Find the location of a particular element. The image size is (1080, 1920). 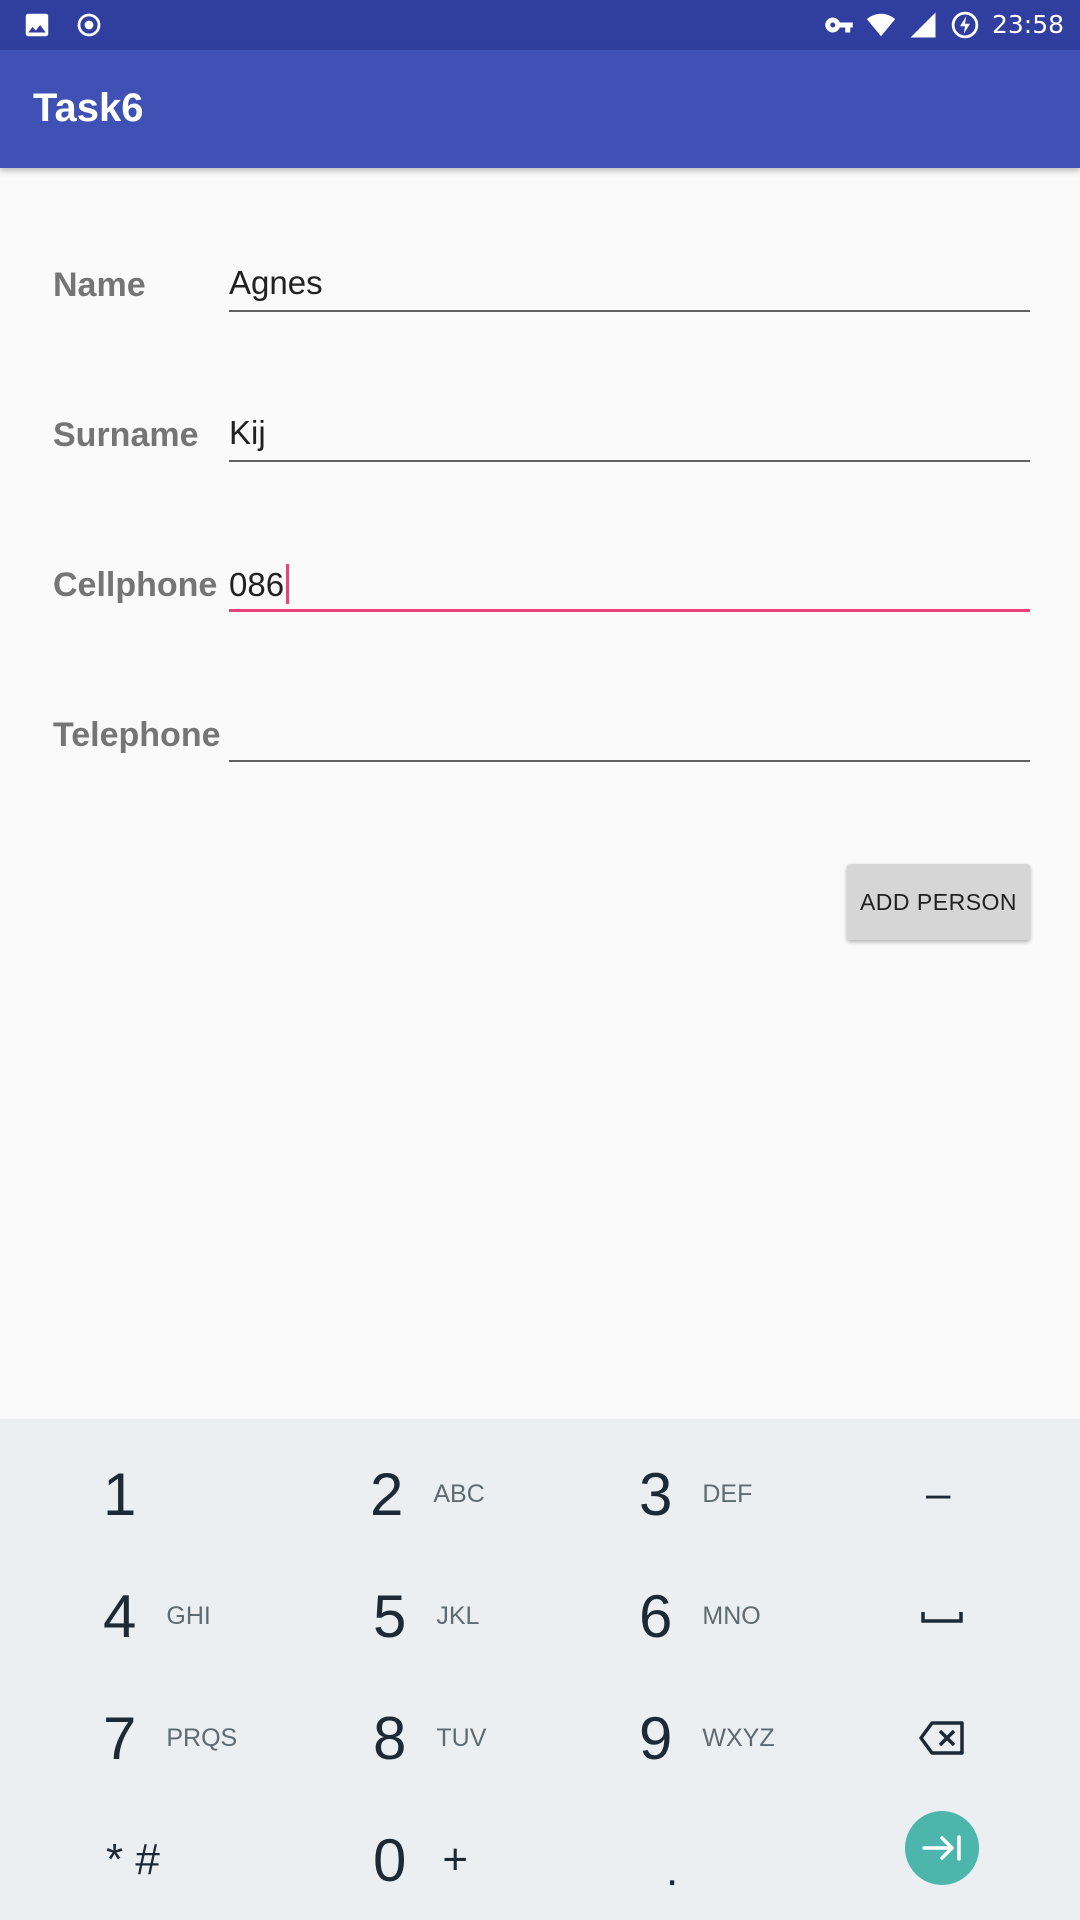

space-icon is located at coordinates (942, 1617).